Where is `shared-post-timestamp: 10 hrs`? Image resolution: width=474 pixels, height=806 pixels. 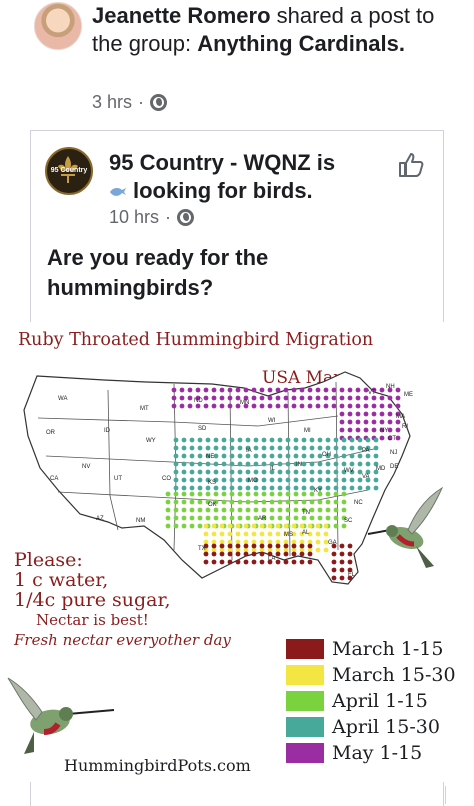
shared-post-timestamp: 10 hrs is located at coordinates (134, 217).